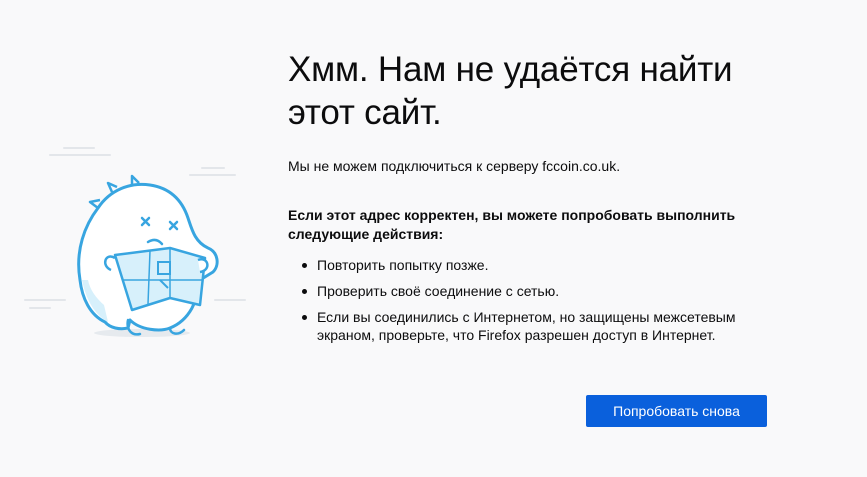 Image resolution: width=867 pixels, height=477 pixels. I want to click on lost-creature-map-illustration, so click(135, 242).